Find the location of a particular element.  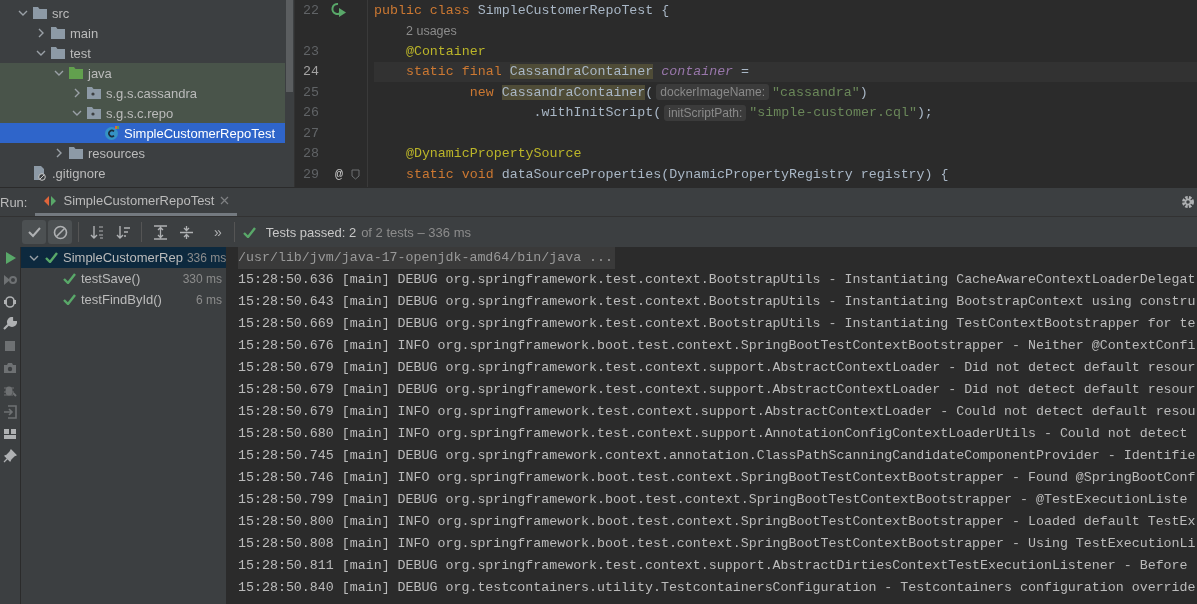

tree-item-label: src is located at coordinates (61, 13).